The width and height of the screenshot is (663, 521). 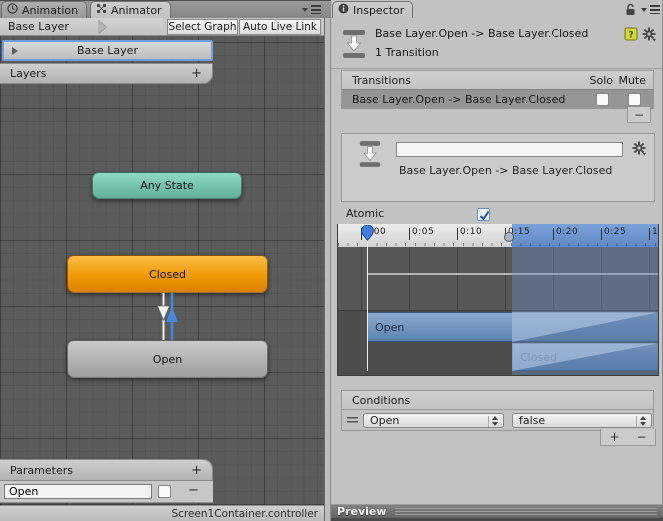 I want to click on node-closed: Closed, so click(x=167, y=274).